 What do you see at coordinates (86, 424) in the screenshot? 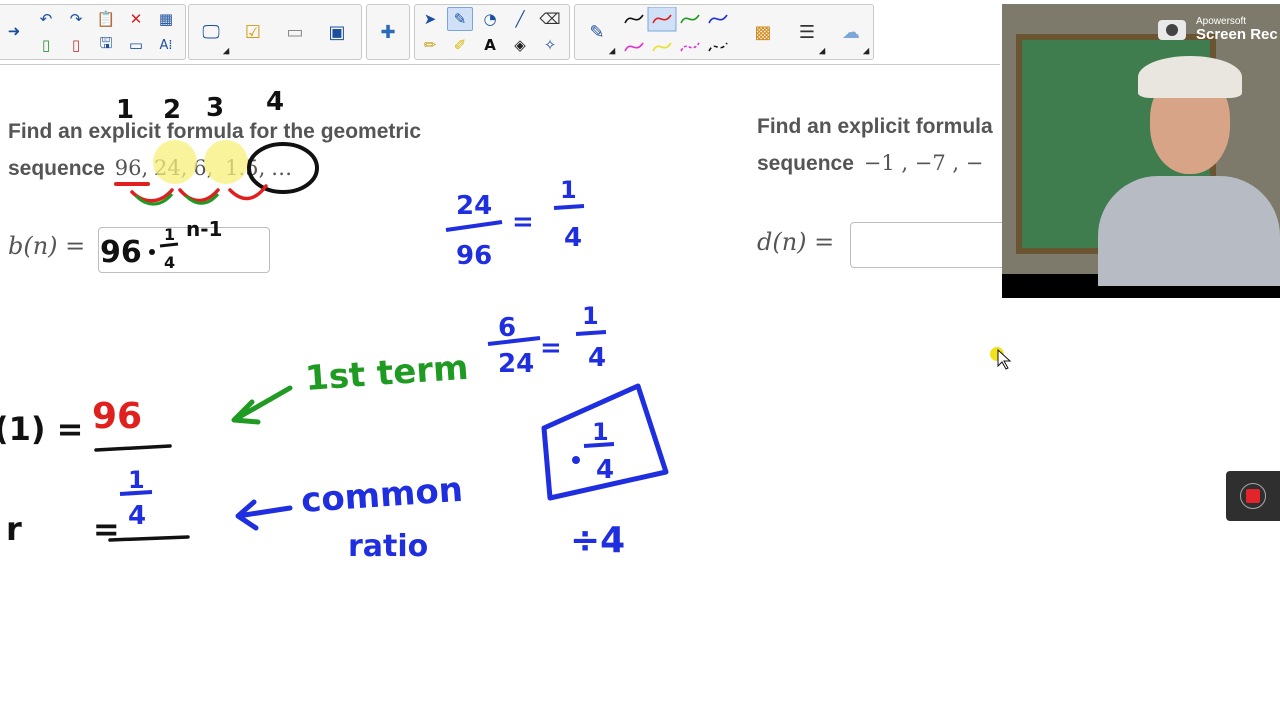
I see `first-term-equation: (1) = 96` at bounding box center [86, 424].